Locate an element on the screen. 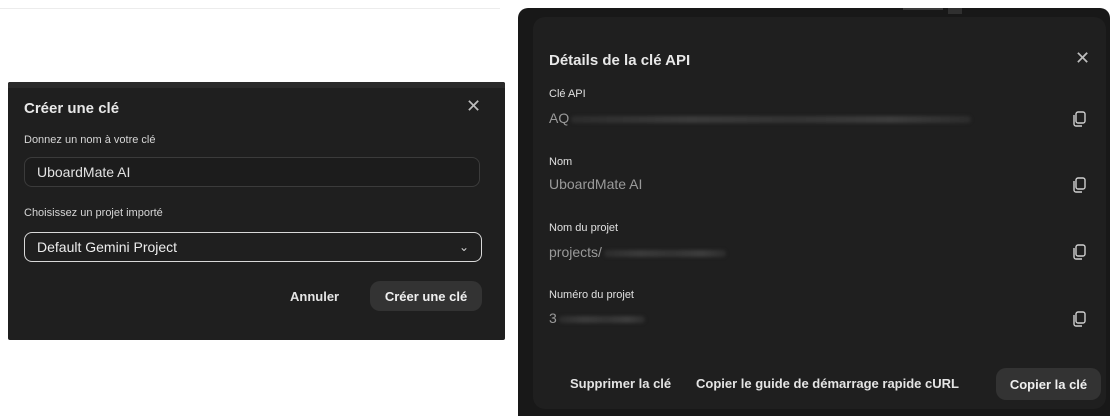 The image size is (1116, 416). key-name-label: Donnez un nom à votre clé is located at coordinates (90, 140).